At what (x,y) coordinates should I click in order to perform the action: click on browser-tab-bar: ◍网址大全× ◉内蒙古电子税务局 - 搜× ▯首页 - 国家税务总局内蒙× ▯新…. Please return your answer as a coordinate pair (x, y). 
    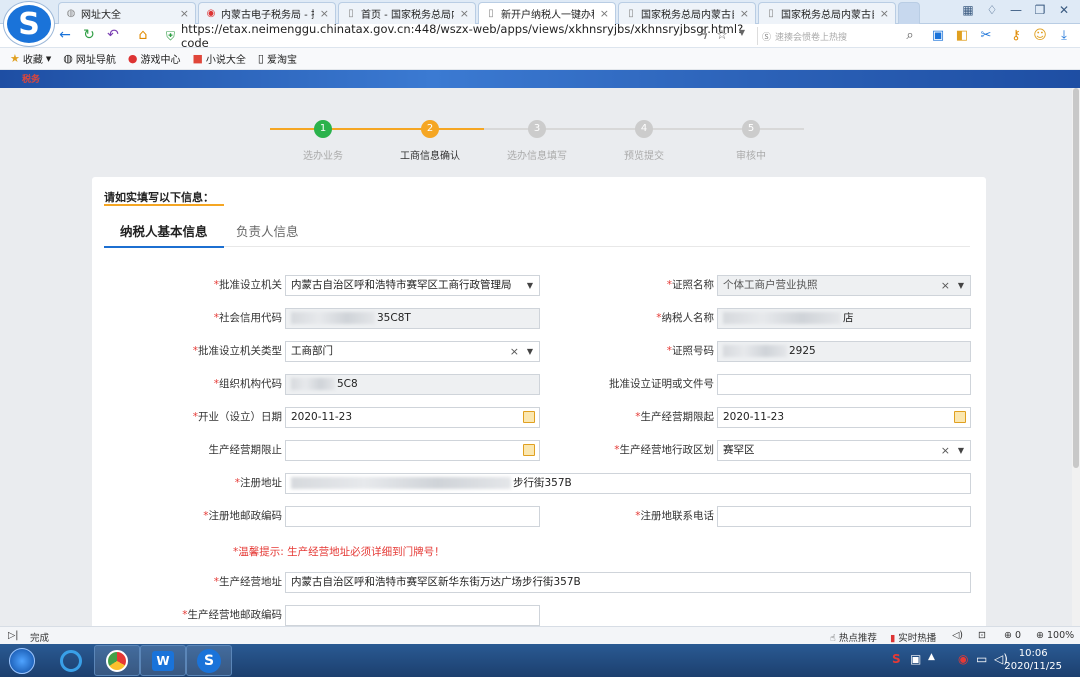
    Looking at the image, I should click on (540, 12).